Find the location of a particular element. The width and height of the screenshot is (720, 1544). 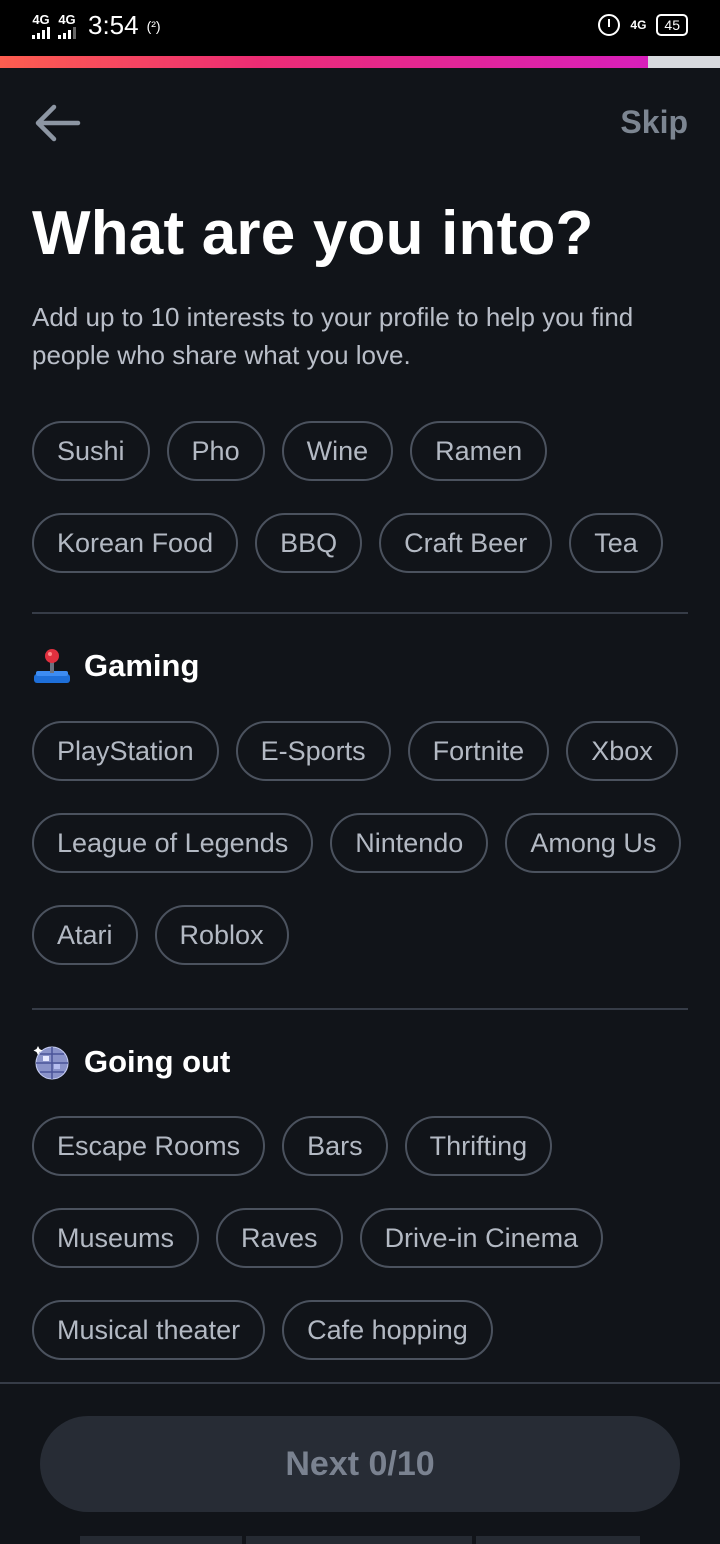

battery-icon: 45 is located at coordinates (672, 25).